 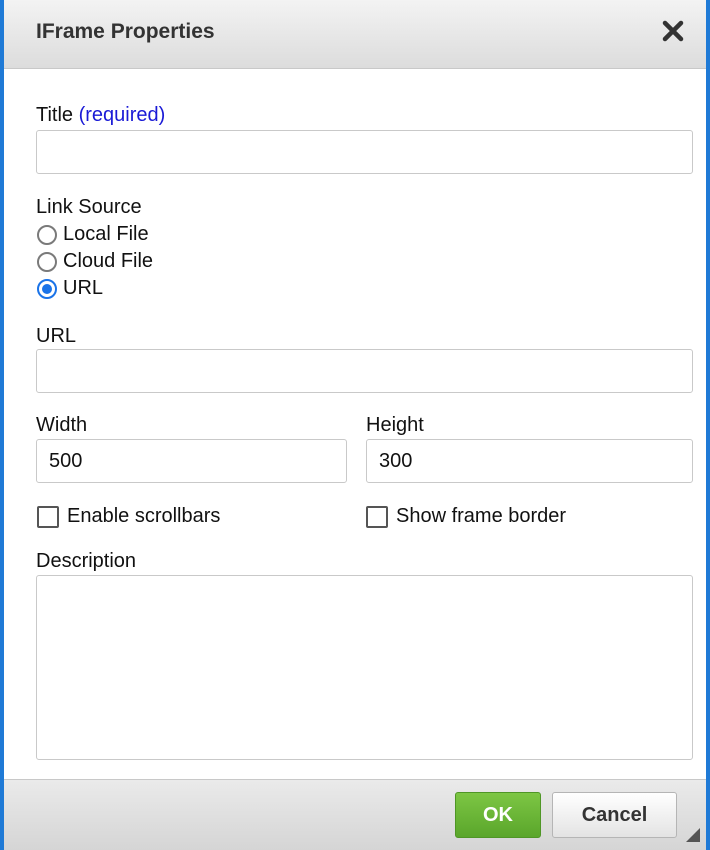 I want to click on cancel-button: Cancel, so click(x=614, y=815).